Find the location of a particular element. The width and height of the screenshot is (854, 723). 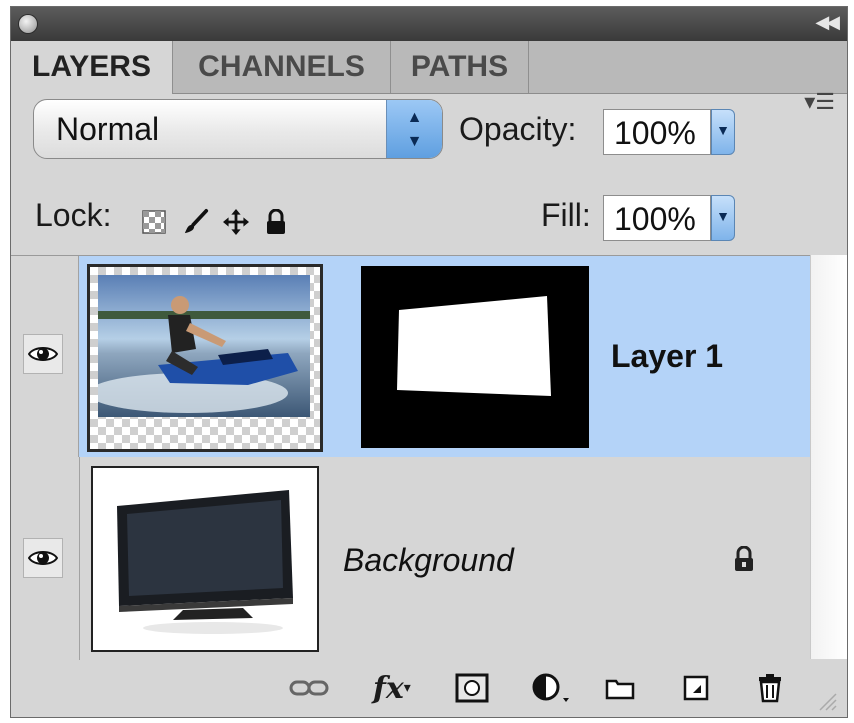

collapse-icon: ◀◀ is located at coordinates (827, 22).